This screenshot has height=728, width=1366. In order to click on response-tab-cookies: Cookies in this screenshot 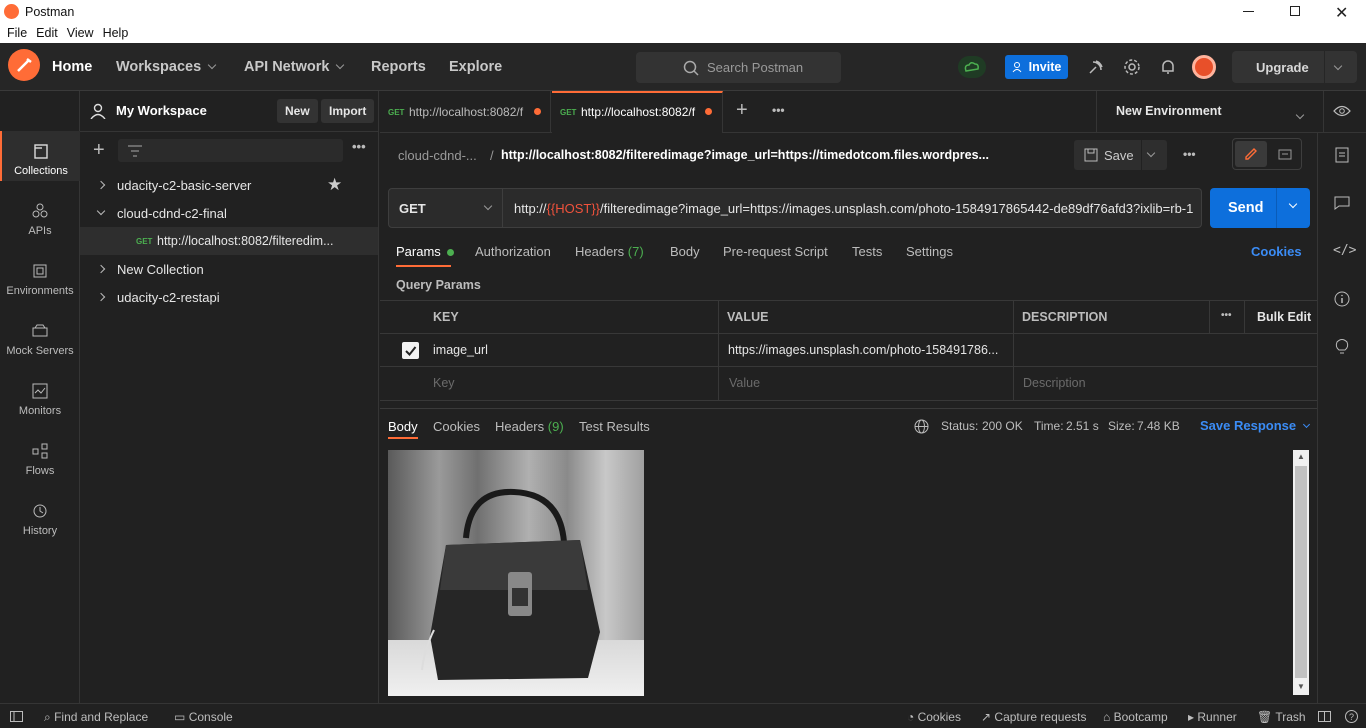, I will do `click(456, 426)`.